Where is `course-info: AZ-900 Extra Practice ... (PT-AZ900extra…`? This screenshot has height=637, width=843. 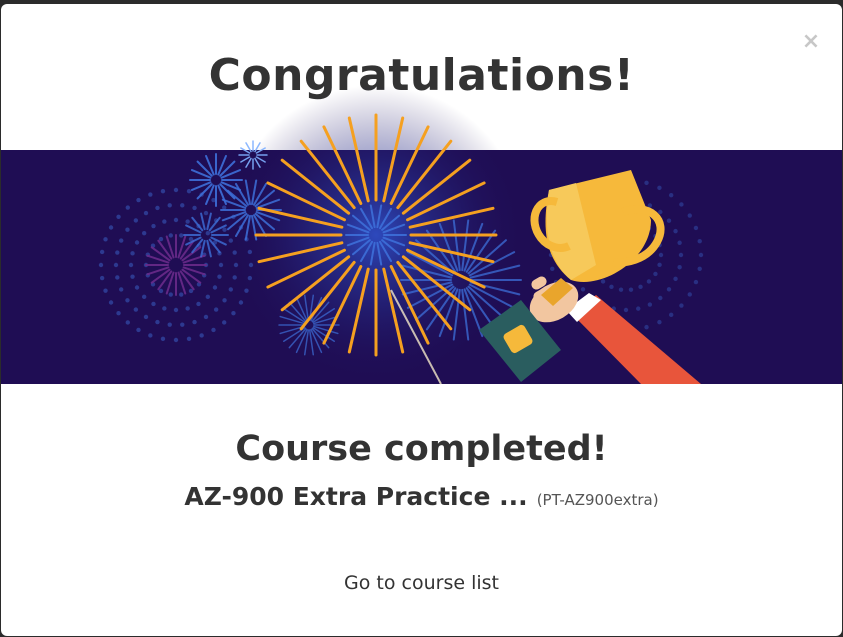
course-info: AZ-900 Extra Practice ... (PT-AZ900extra… is located at coordinates (421, 496).